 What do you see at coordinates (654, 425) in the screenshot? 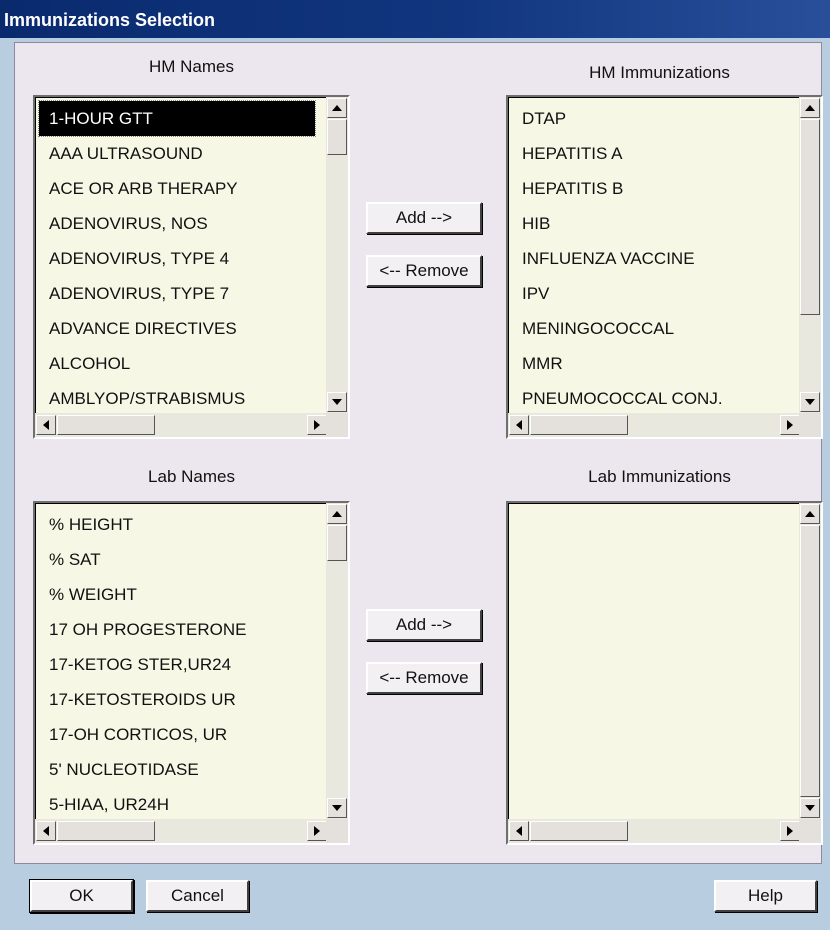
I see `hm-immunizations-horizontal-scrollbar` at bounding box center [654, 425].